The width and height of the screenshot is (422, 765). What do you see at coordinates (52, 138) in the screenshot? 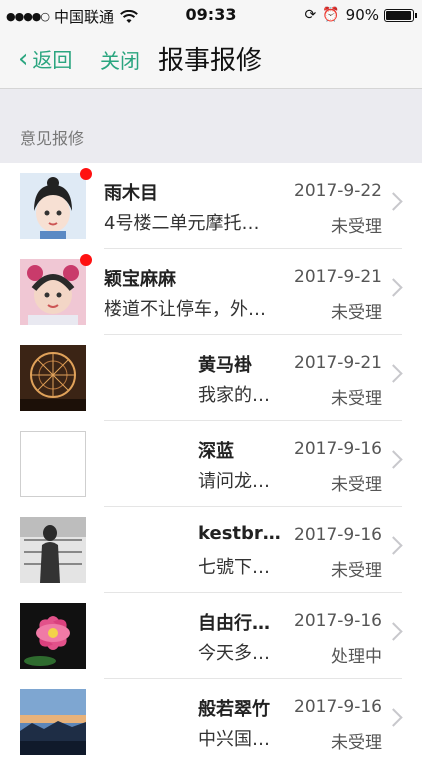
I see `section-title: 意见报修` at bounding box center [52, 138].